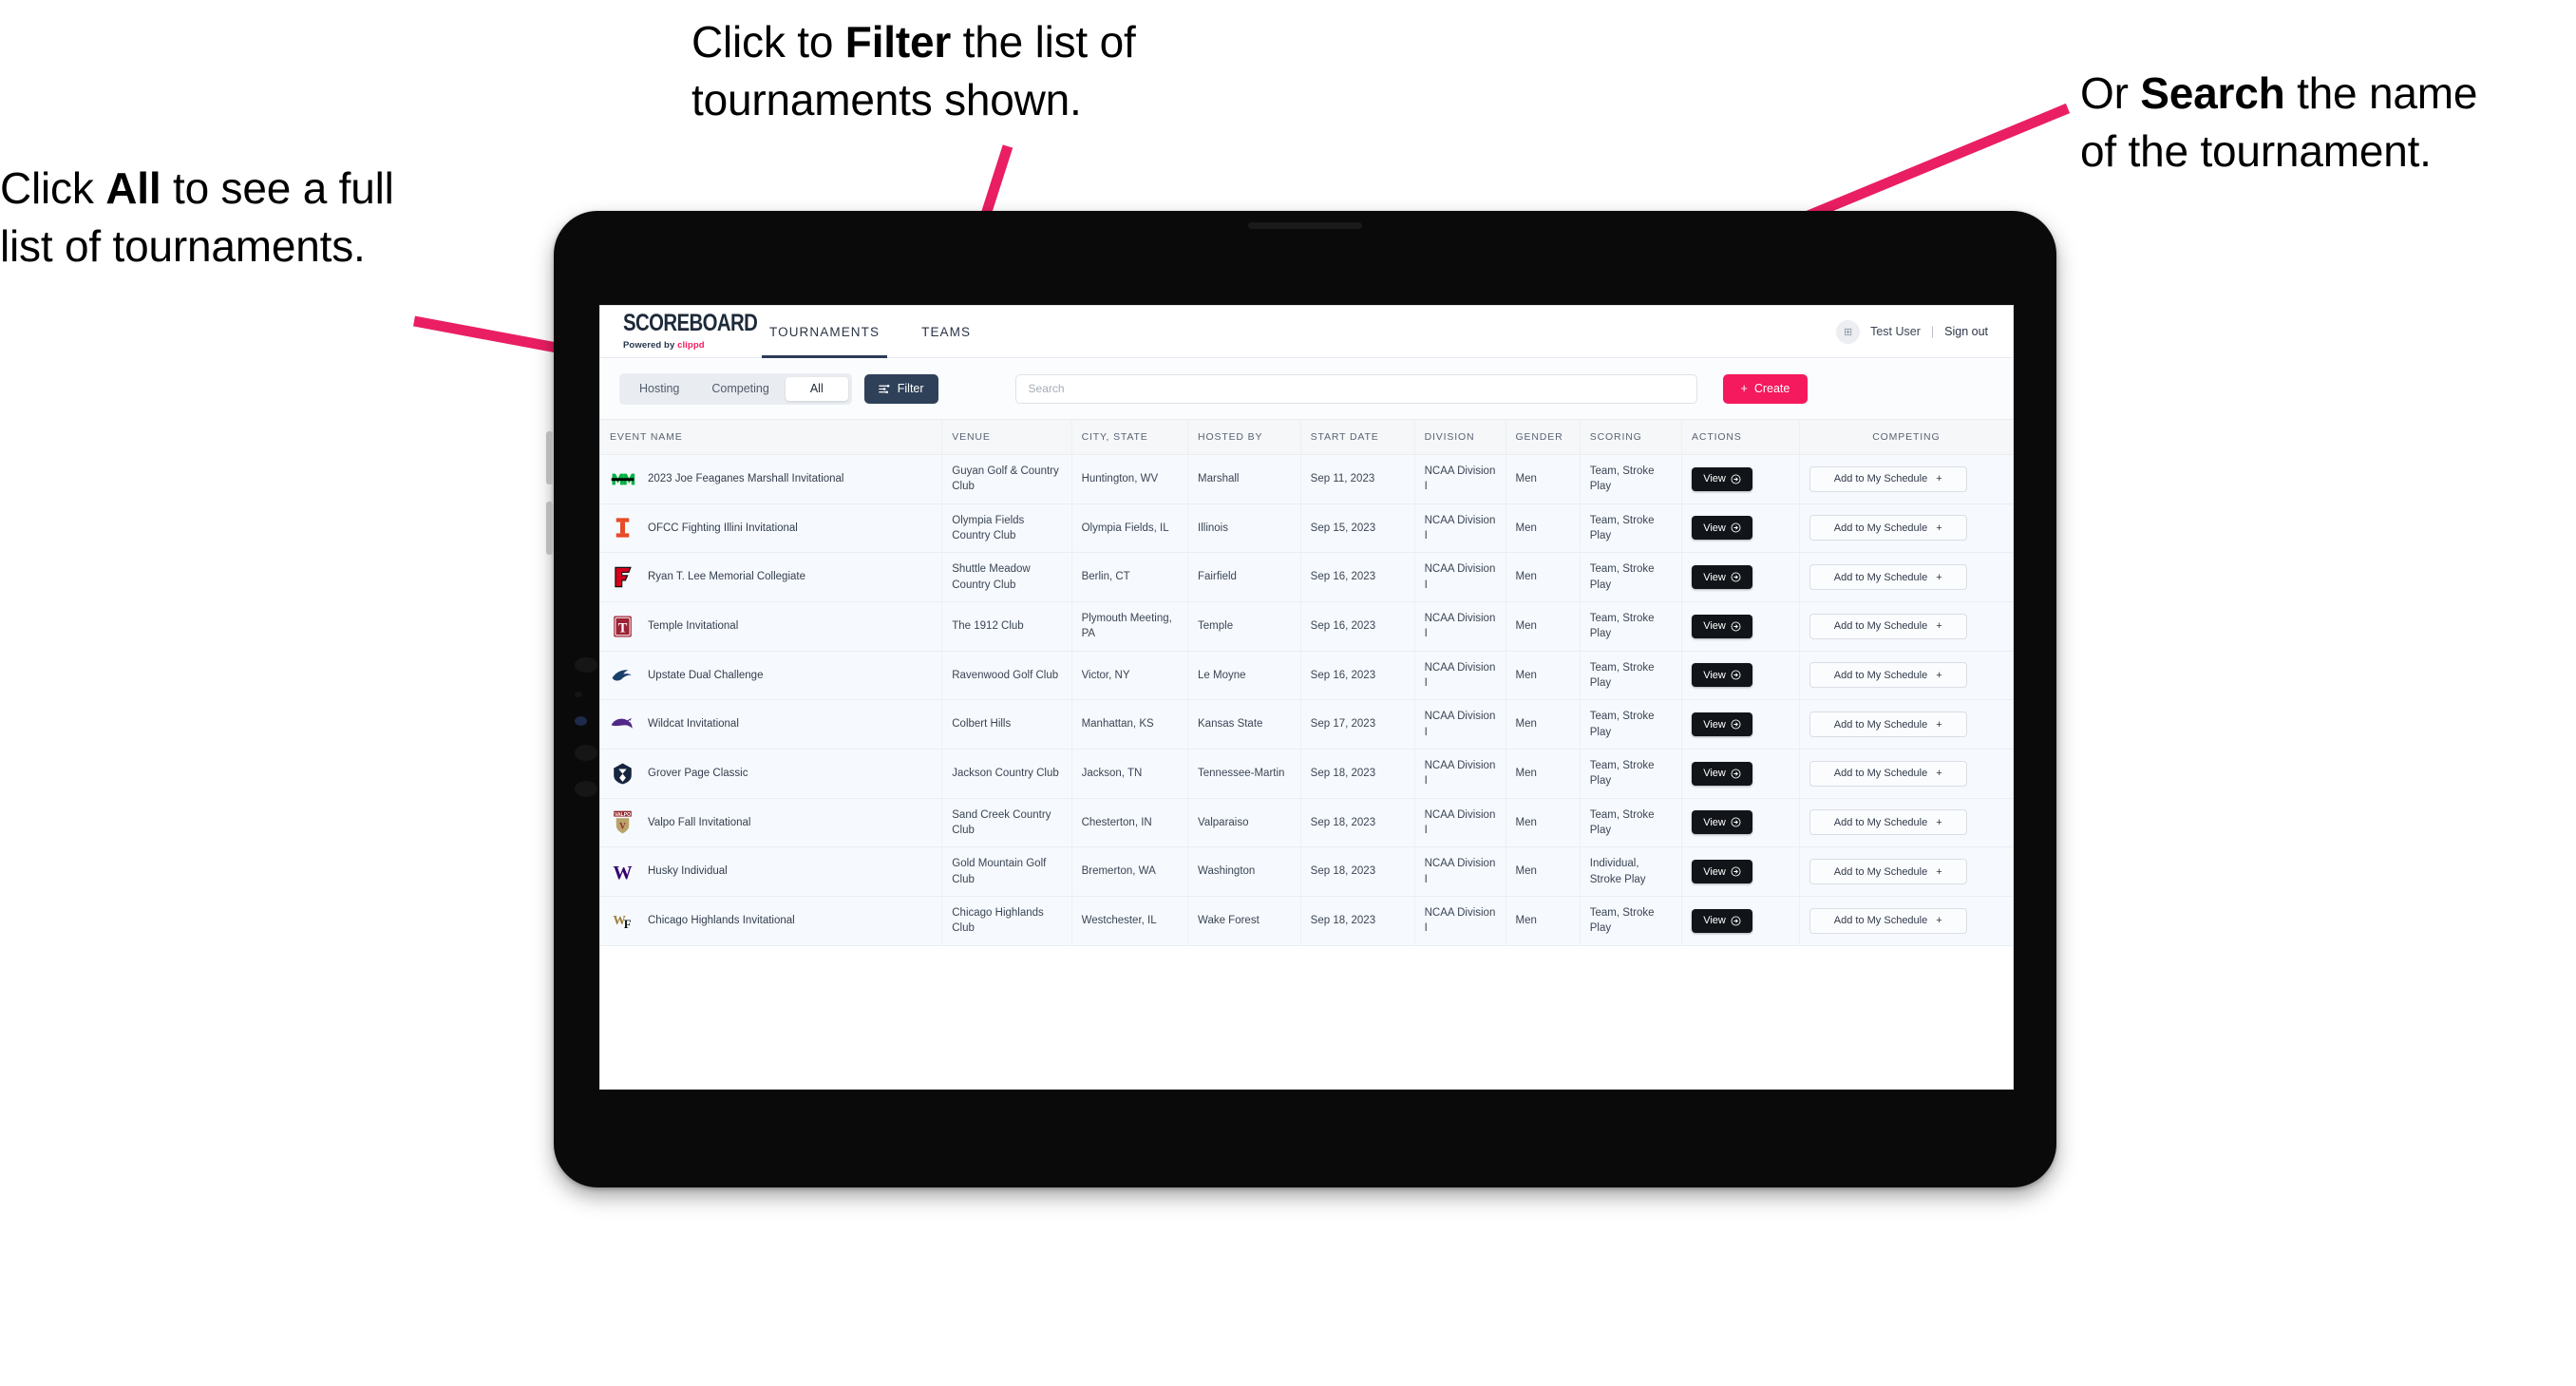 This screenshot has width=2576, height=1386. Describe the element at coordinates (1543, 437) in the screenshot. I see `col-gender: GENDER` at that location.